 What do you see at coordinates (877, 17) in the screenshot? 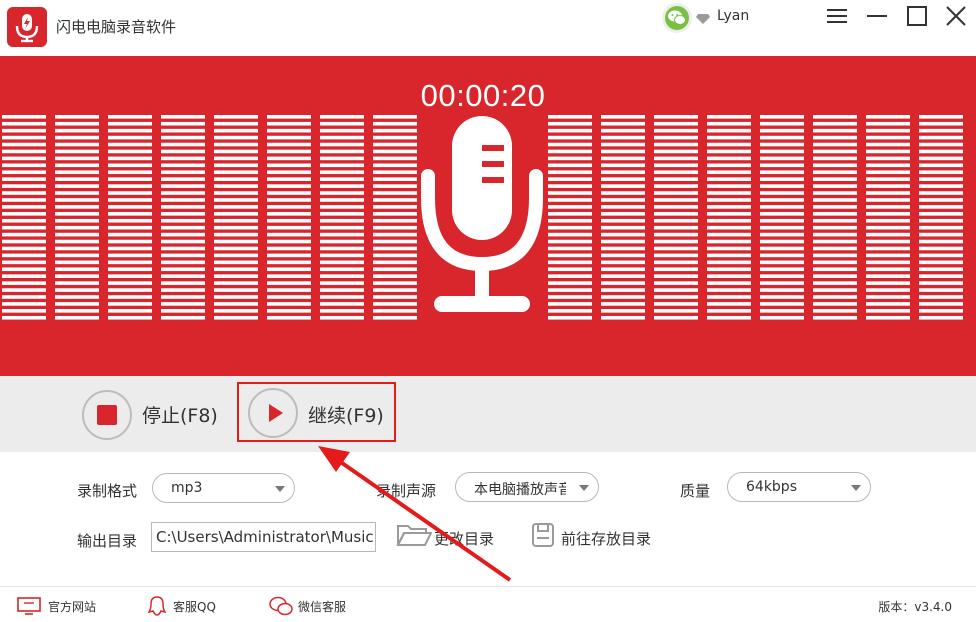
I see `minimize-icon` at bounding box center [877, 17].